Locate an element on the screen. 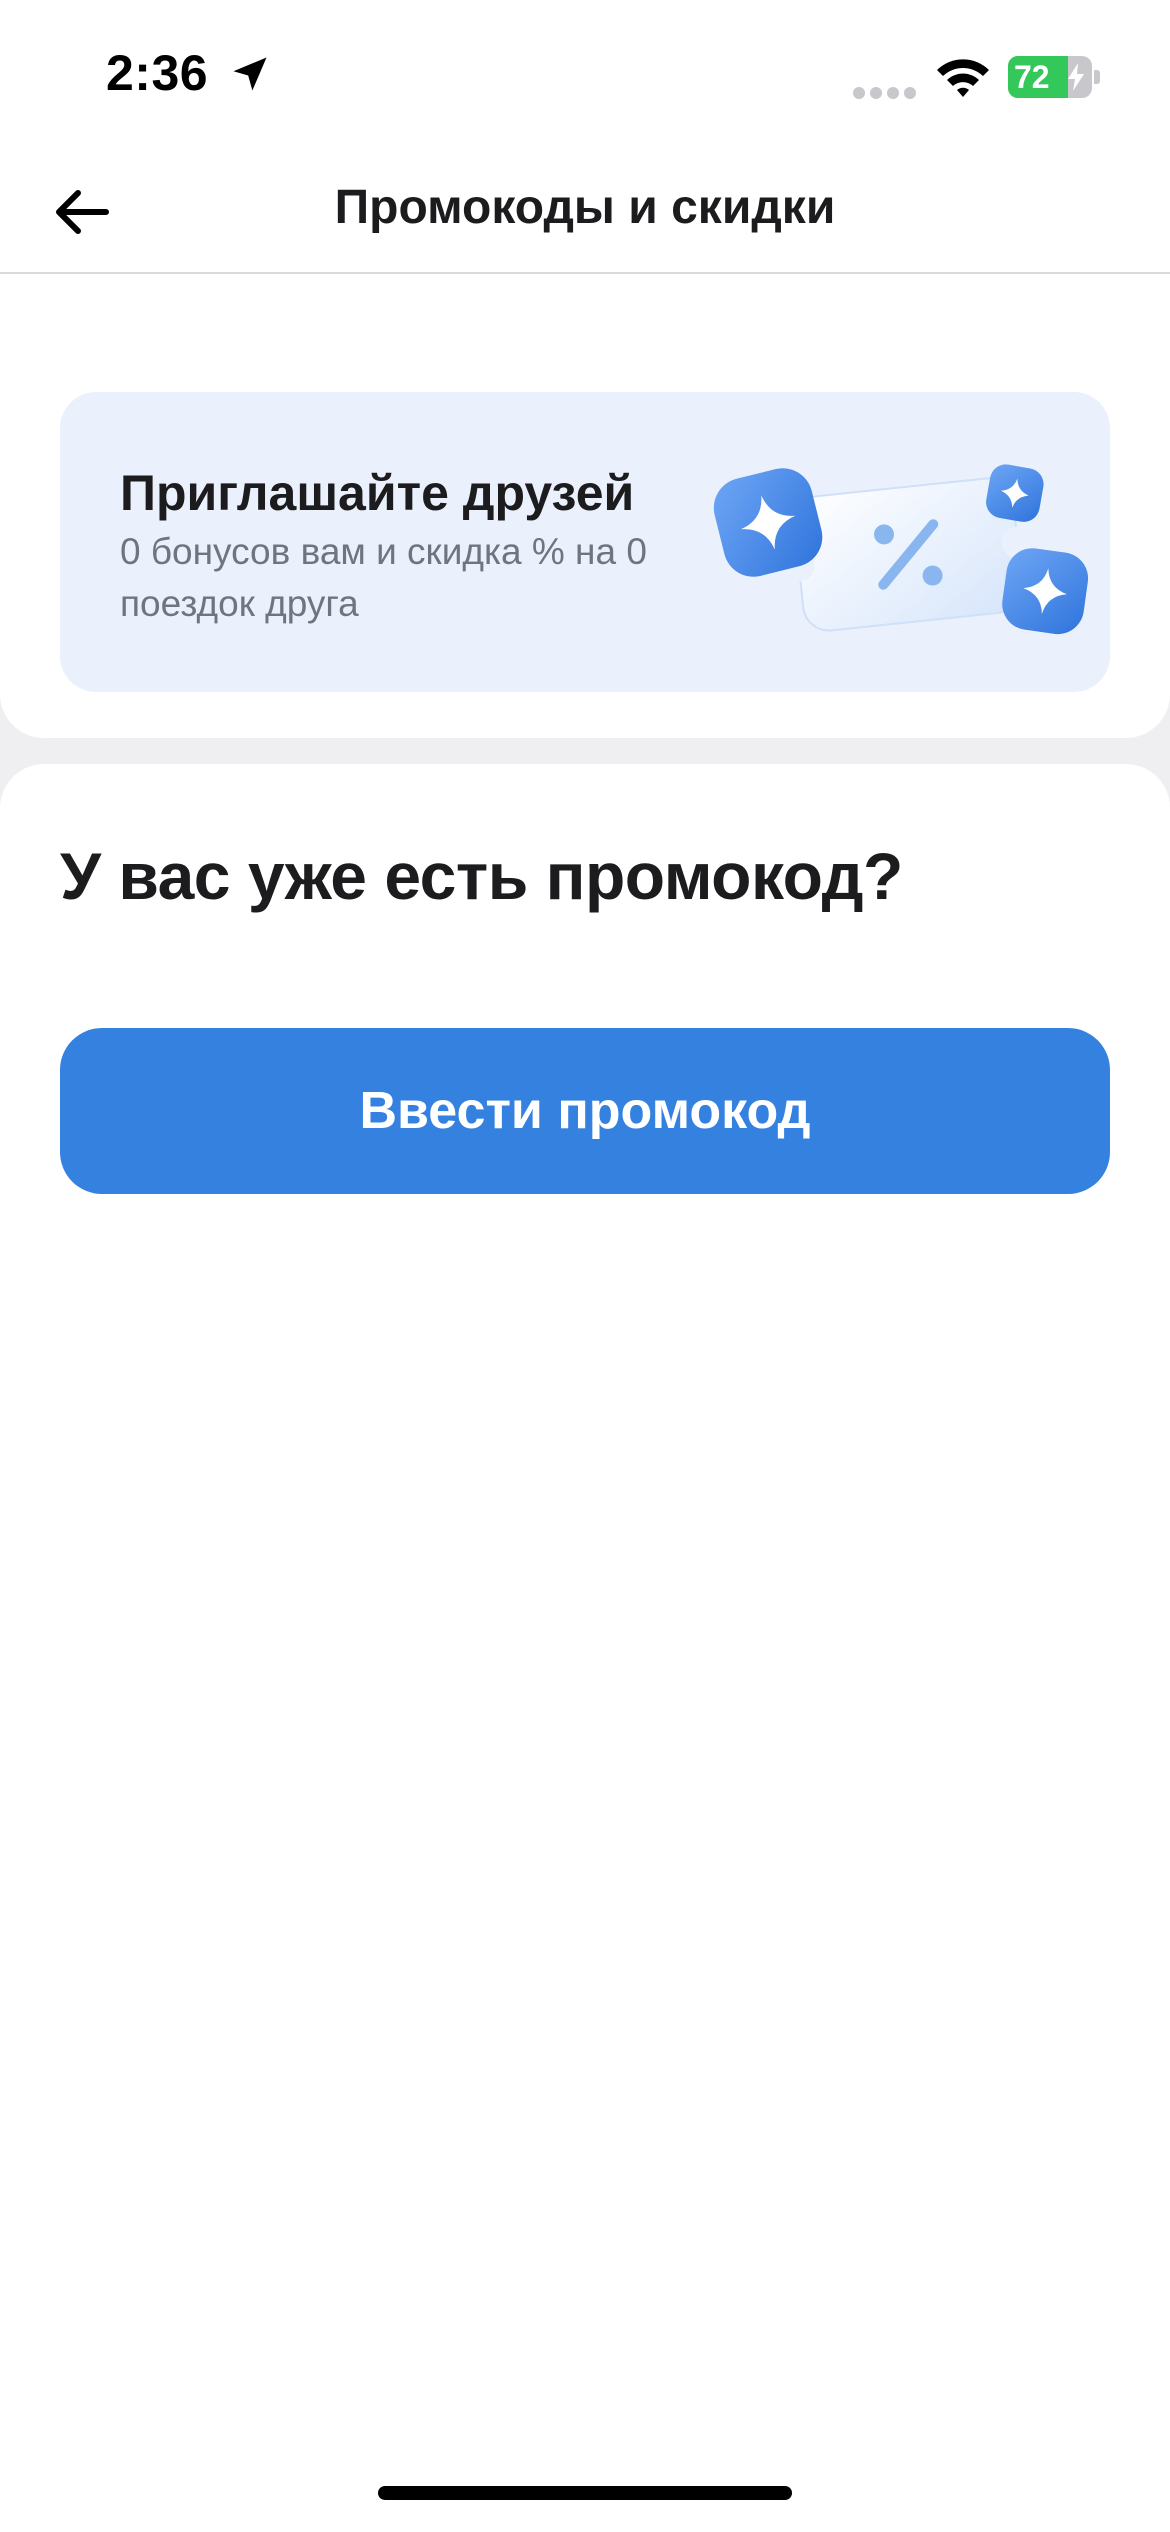  status-time: 2:36 is located at coordinates (157, 73).